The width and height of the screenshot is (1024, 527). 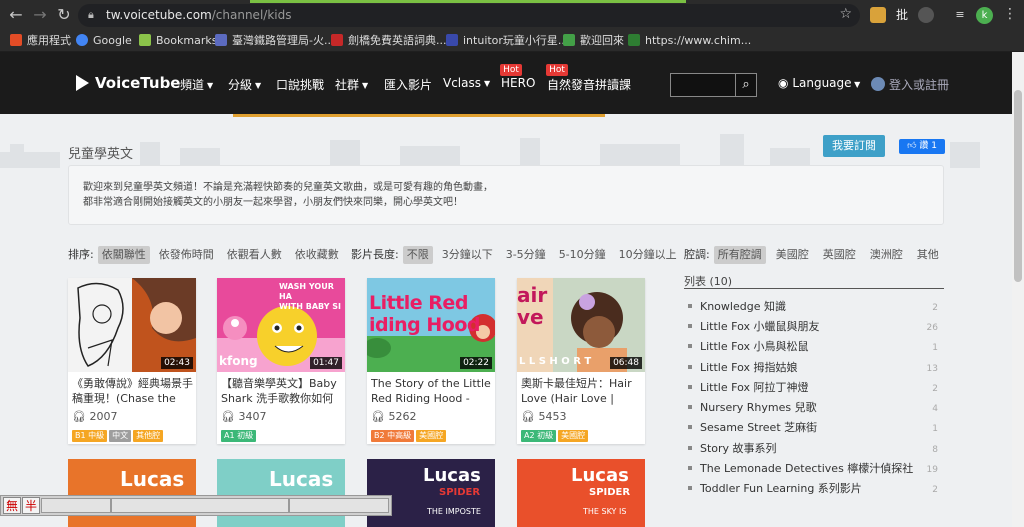 What do you see at coordinates (814, 327) in the screenshot?
I see `playlist-item: Little Fox 小蠟鼠與朋友 26` at bounding box center [814, 327].